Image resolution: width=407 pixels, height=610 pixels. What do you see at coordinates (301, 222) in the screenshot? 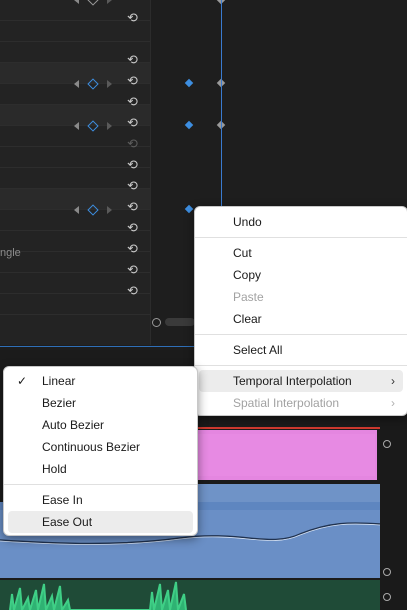
I see `menu-item-undo: Undo` at bounding box center [301, 222].